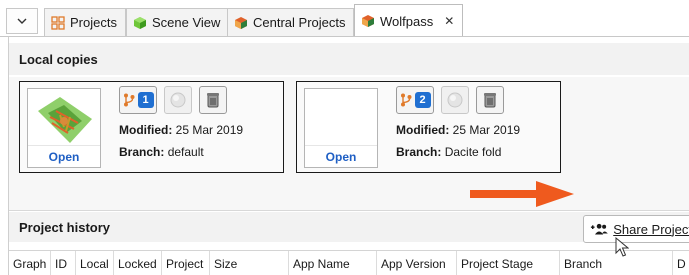 Image resolution: width=689 pixels, height=275 pixels. Describe the element at coordinates (651, 229) in the screenshot. I see `share-project-label: Share Project` at that location.